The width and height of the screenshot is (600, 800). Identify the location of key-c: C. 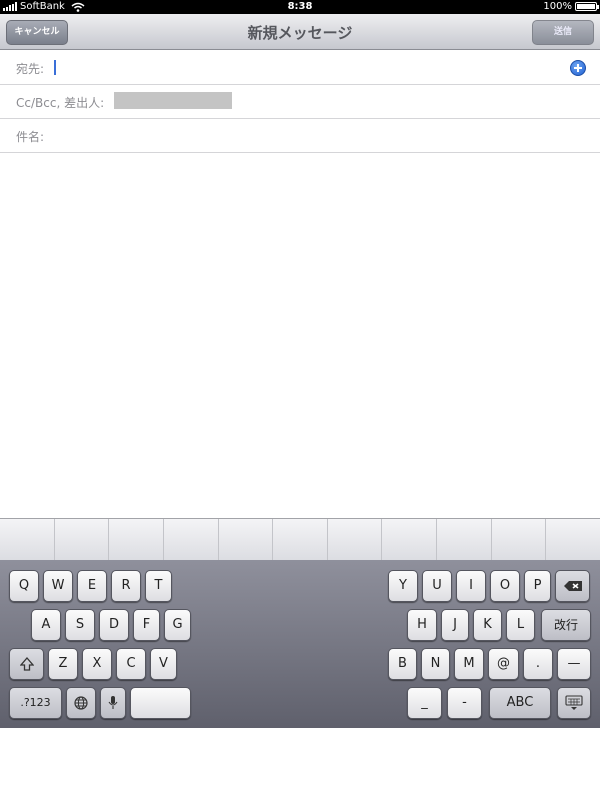
(131, 664).